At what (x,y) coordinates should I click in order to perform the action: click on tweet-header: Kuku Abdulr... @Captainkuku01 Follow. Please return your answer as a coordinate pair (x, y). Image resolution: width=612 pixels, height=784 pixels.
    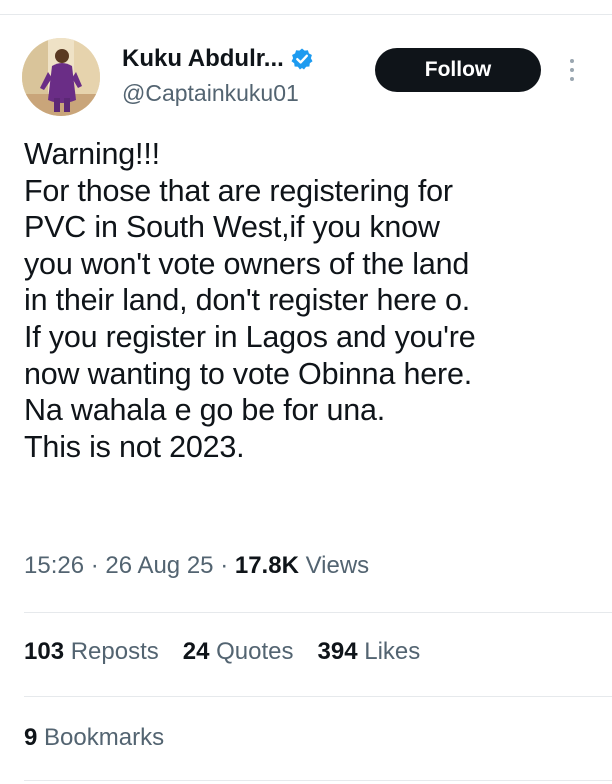
    Looking at the image, I should click on (307, 78).